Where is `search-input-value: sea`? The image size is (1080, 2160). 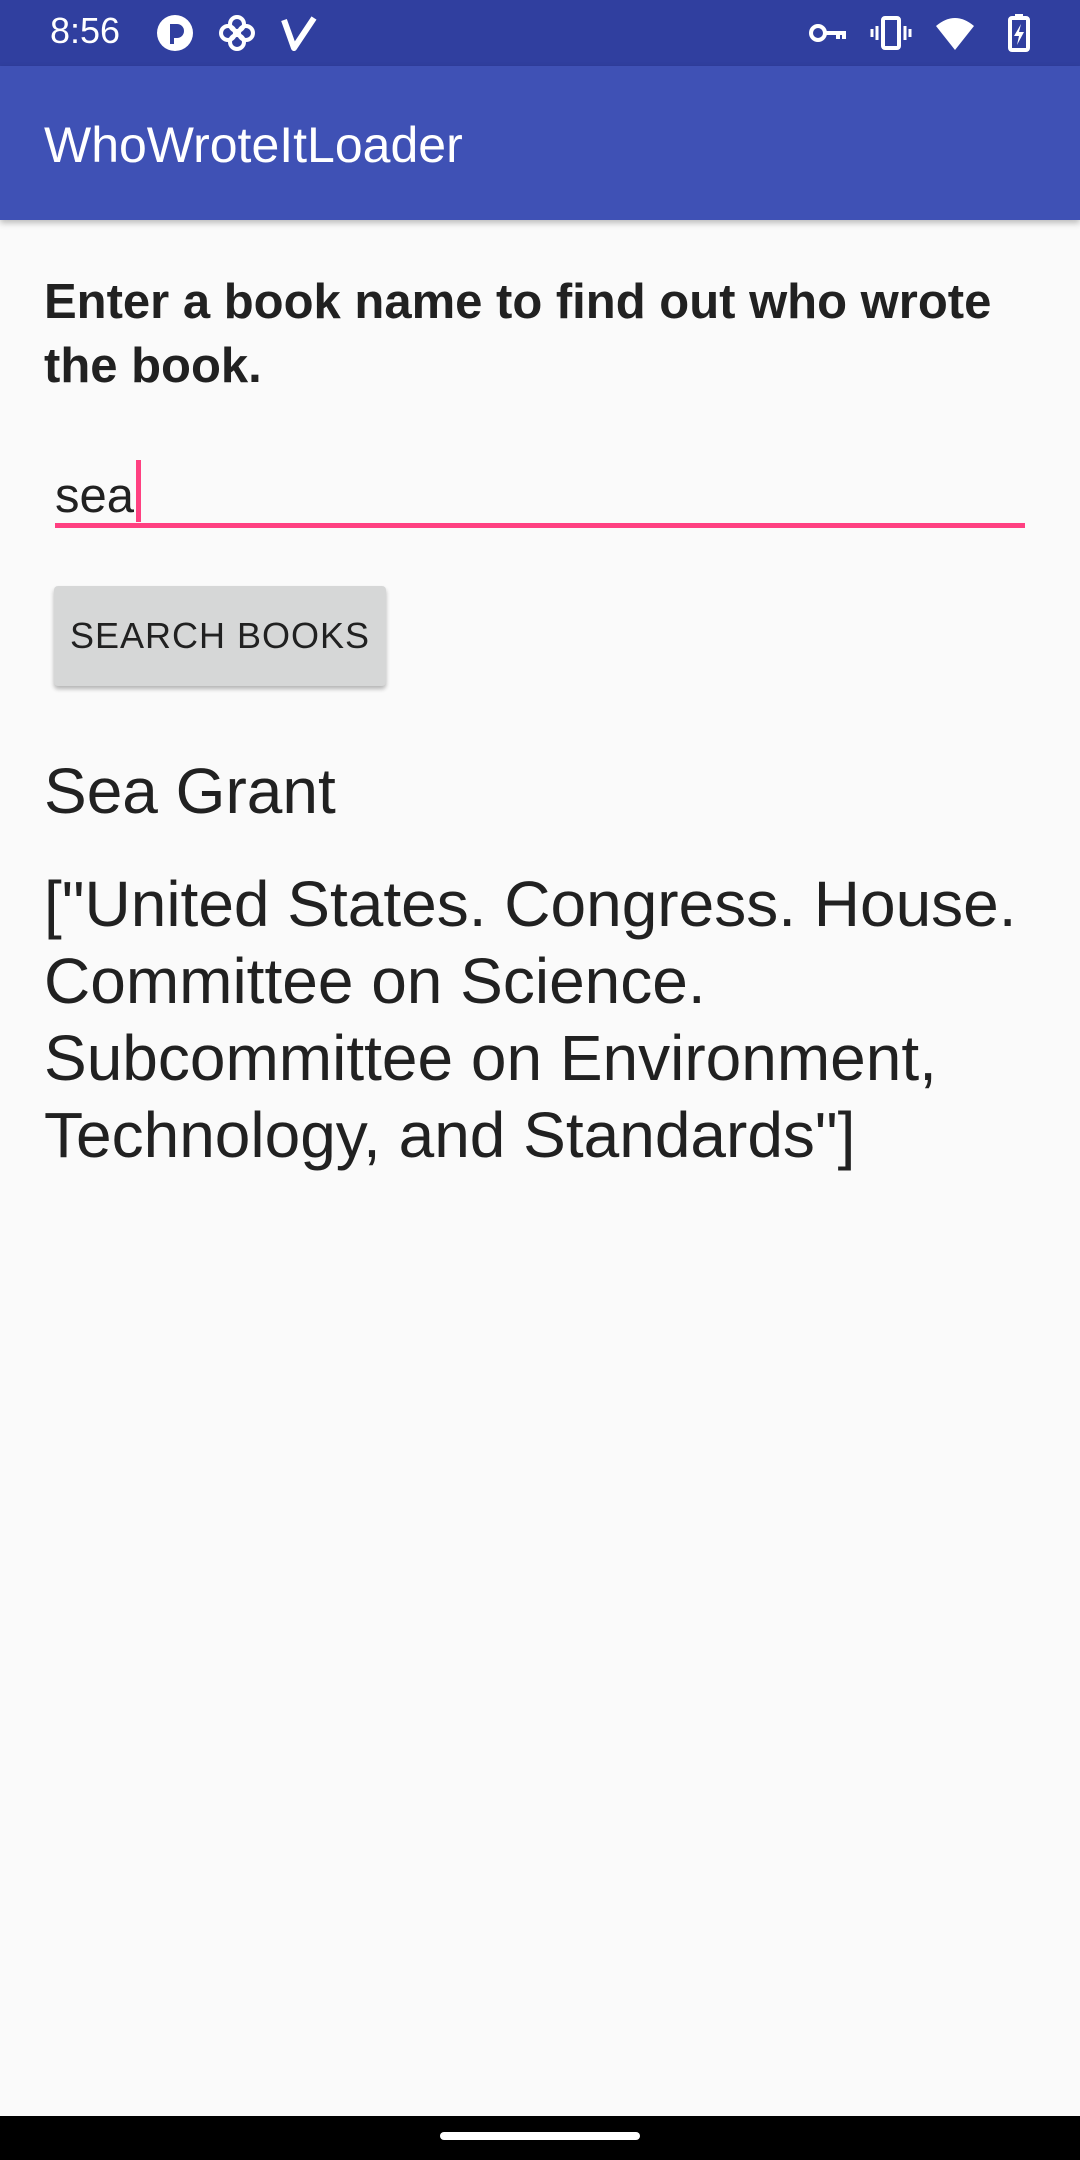
search-input-value: sea is located at coordinates (94, 496).